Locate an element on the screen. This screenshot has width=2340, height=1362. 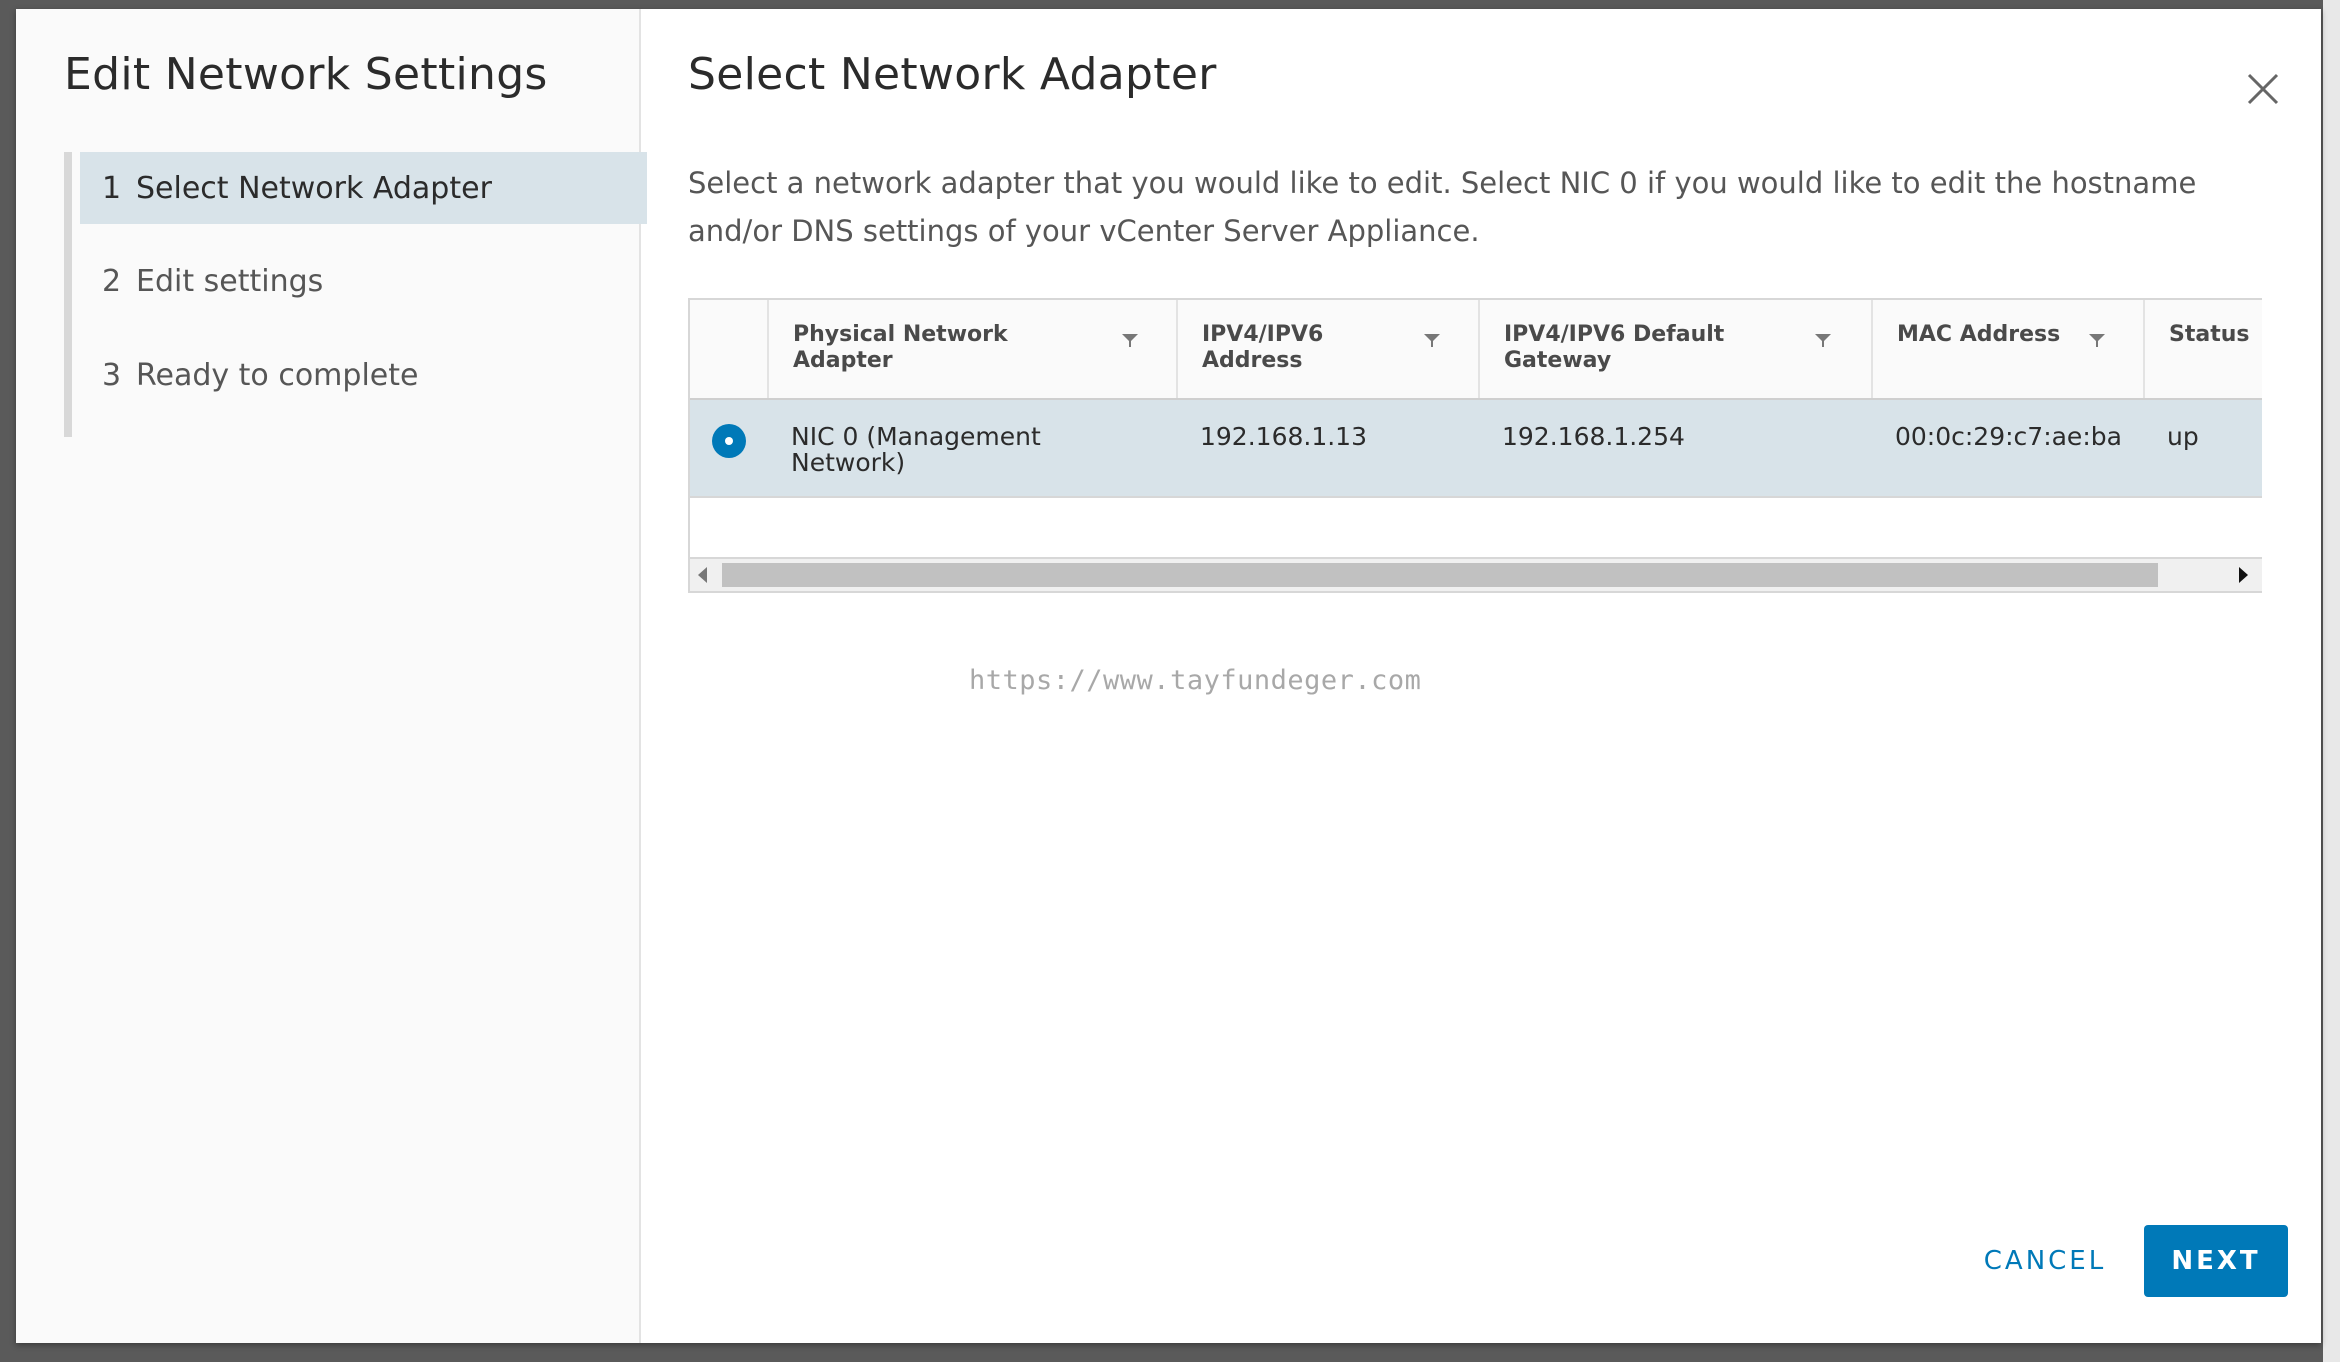
column-header-physical-network-adapter: Physical Network Adapter is located at coordinates (971, 349).